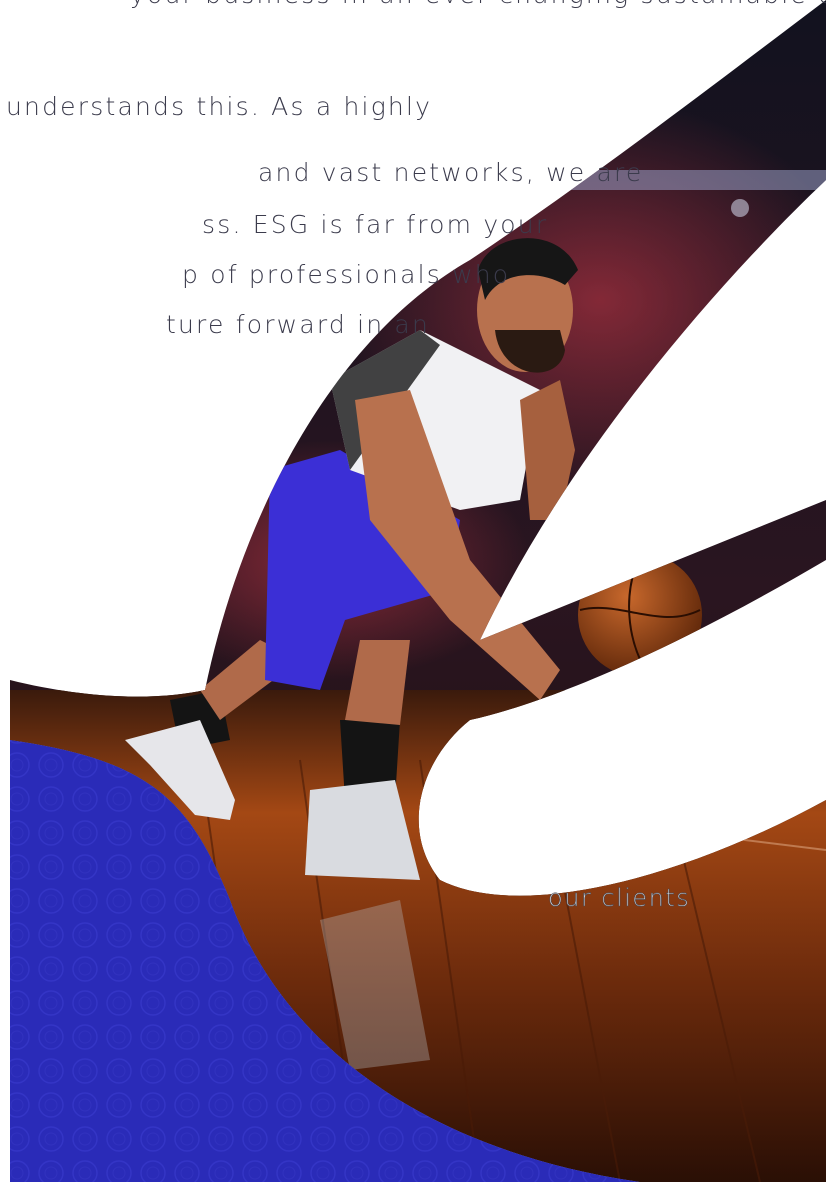  I want to click on clients-caption: our clients, so click(619, 898).